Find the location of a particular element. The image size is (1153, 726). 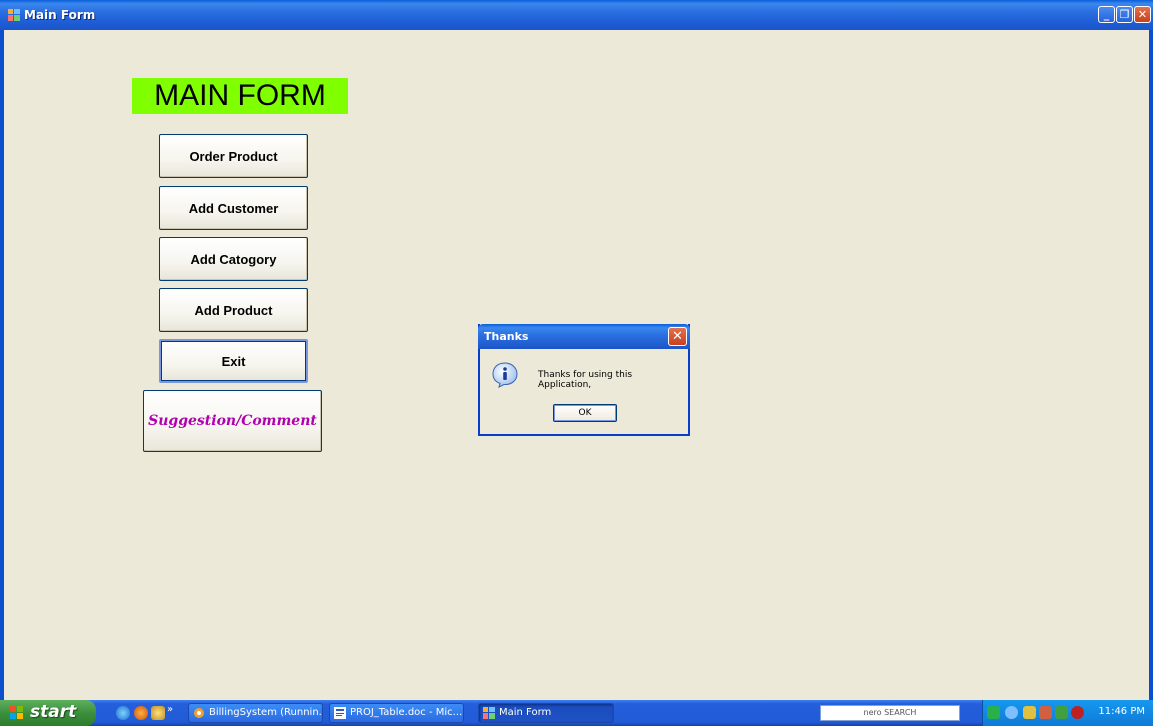

suggestion-comment-button: Suggestion/Comment is located at coordinates (232, 421).